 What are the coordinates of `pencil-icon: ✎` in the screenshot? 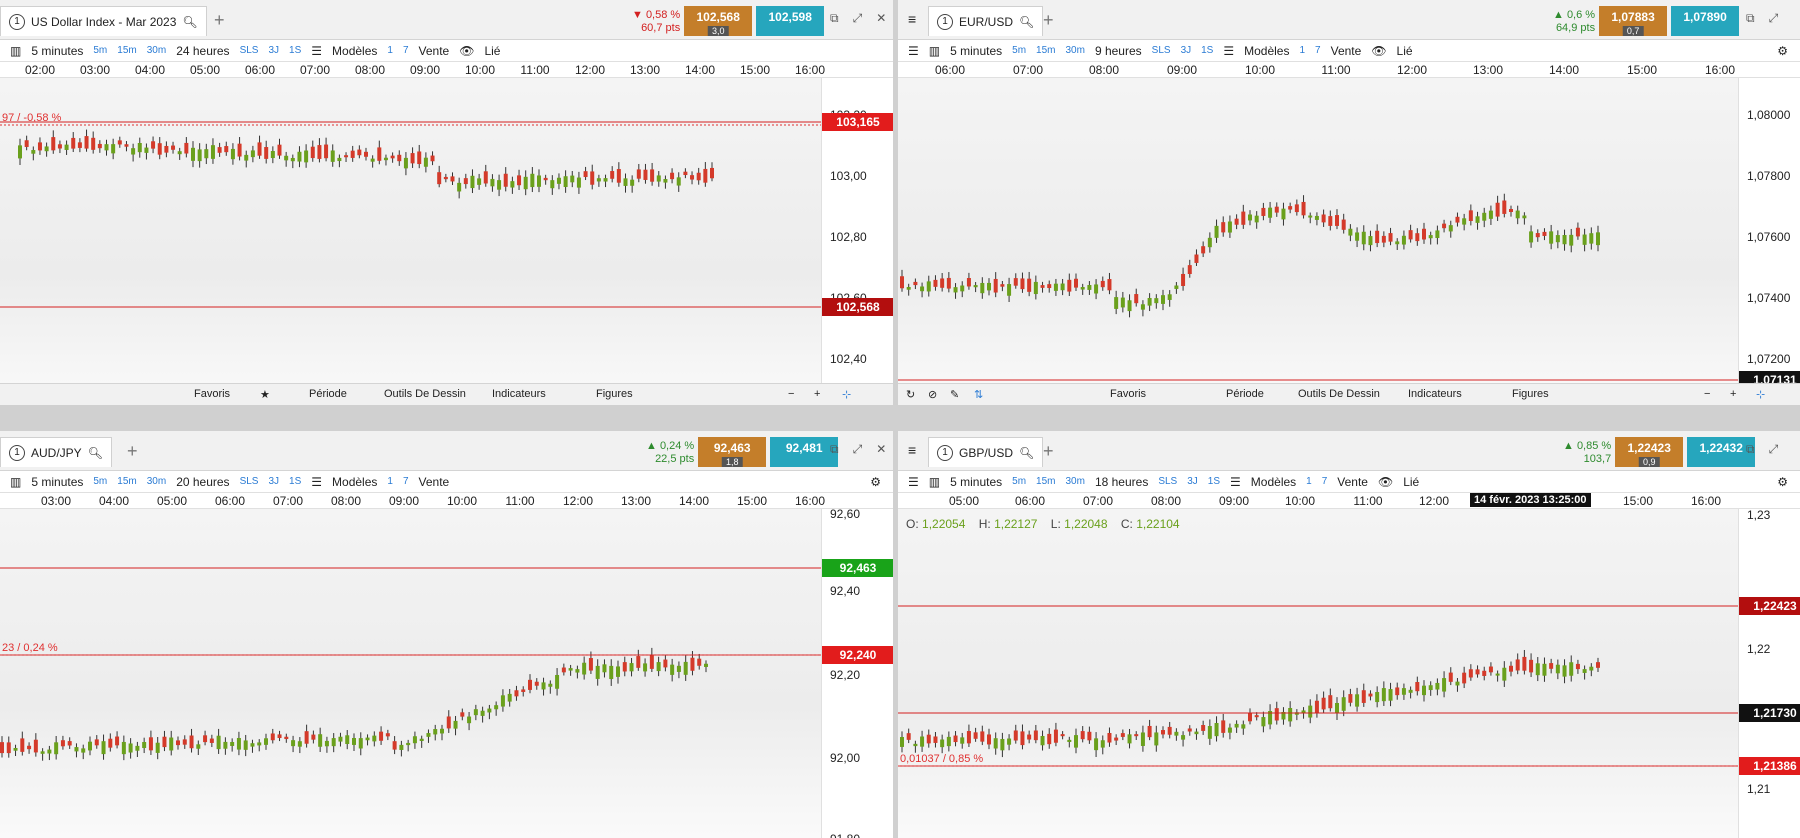 It's located at (954, 394).